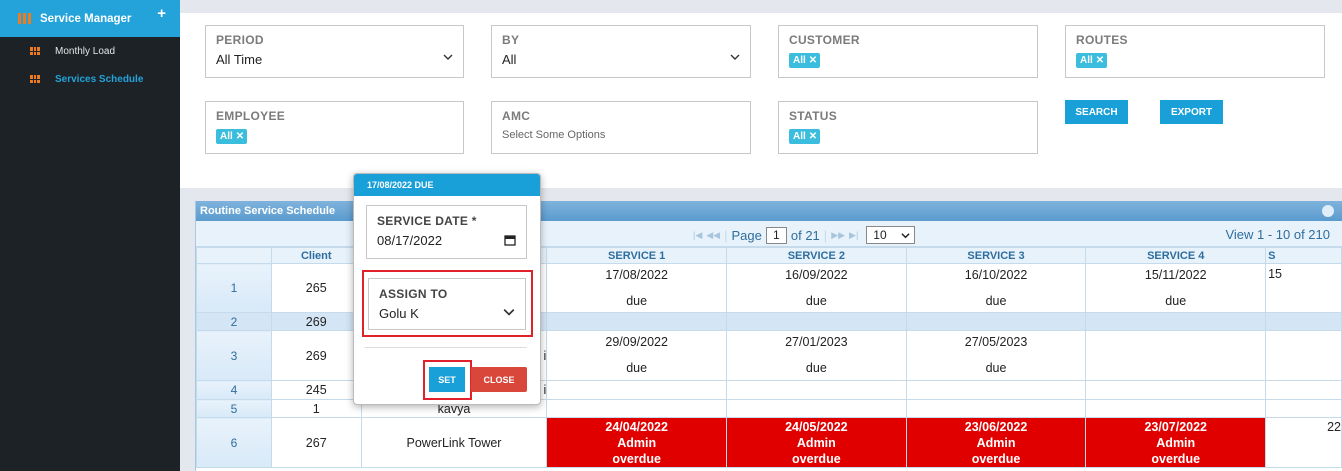  I want to click on service-cell: 16/10/2022 due, so click(996, 288).